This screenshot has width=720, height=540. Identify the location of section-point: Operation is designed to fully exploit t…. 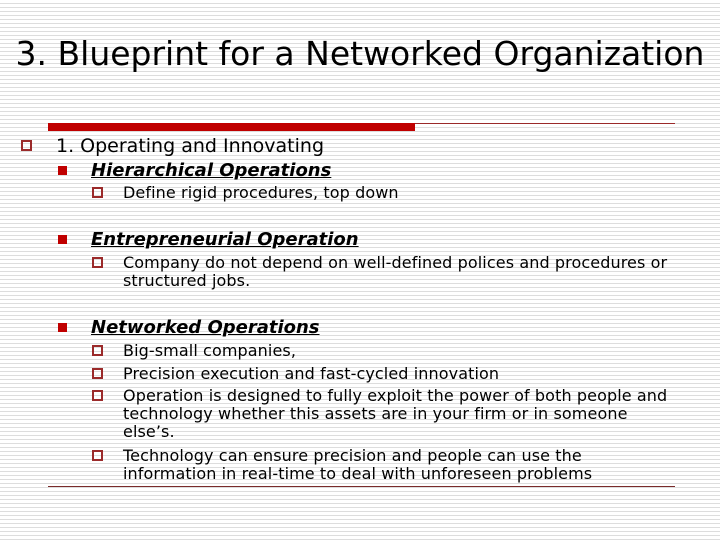
(385, 414).